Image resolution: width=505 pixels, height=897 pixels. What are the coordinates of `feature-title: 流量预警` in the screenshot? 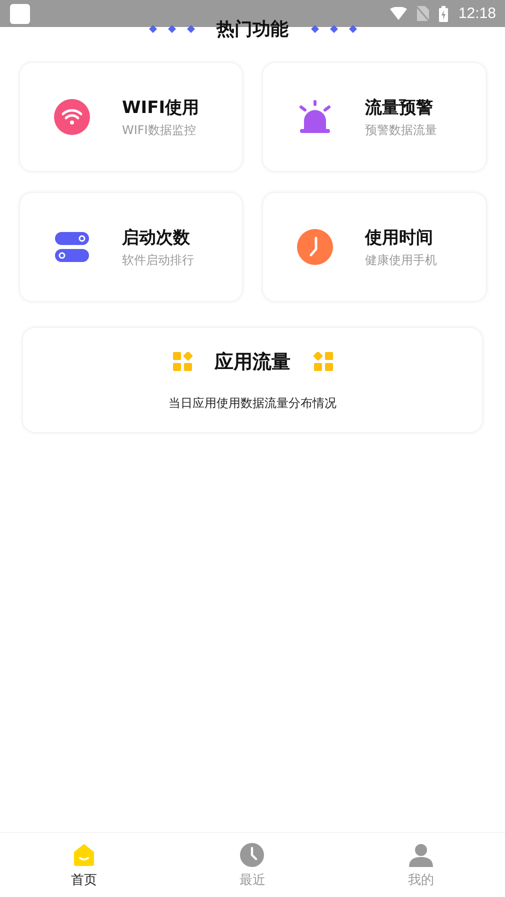 It's located at (399, 107).